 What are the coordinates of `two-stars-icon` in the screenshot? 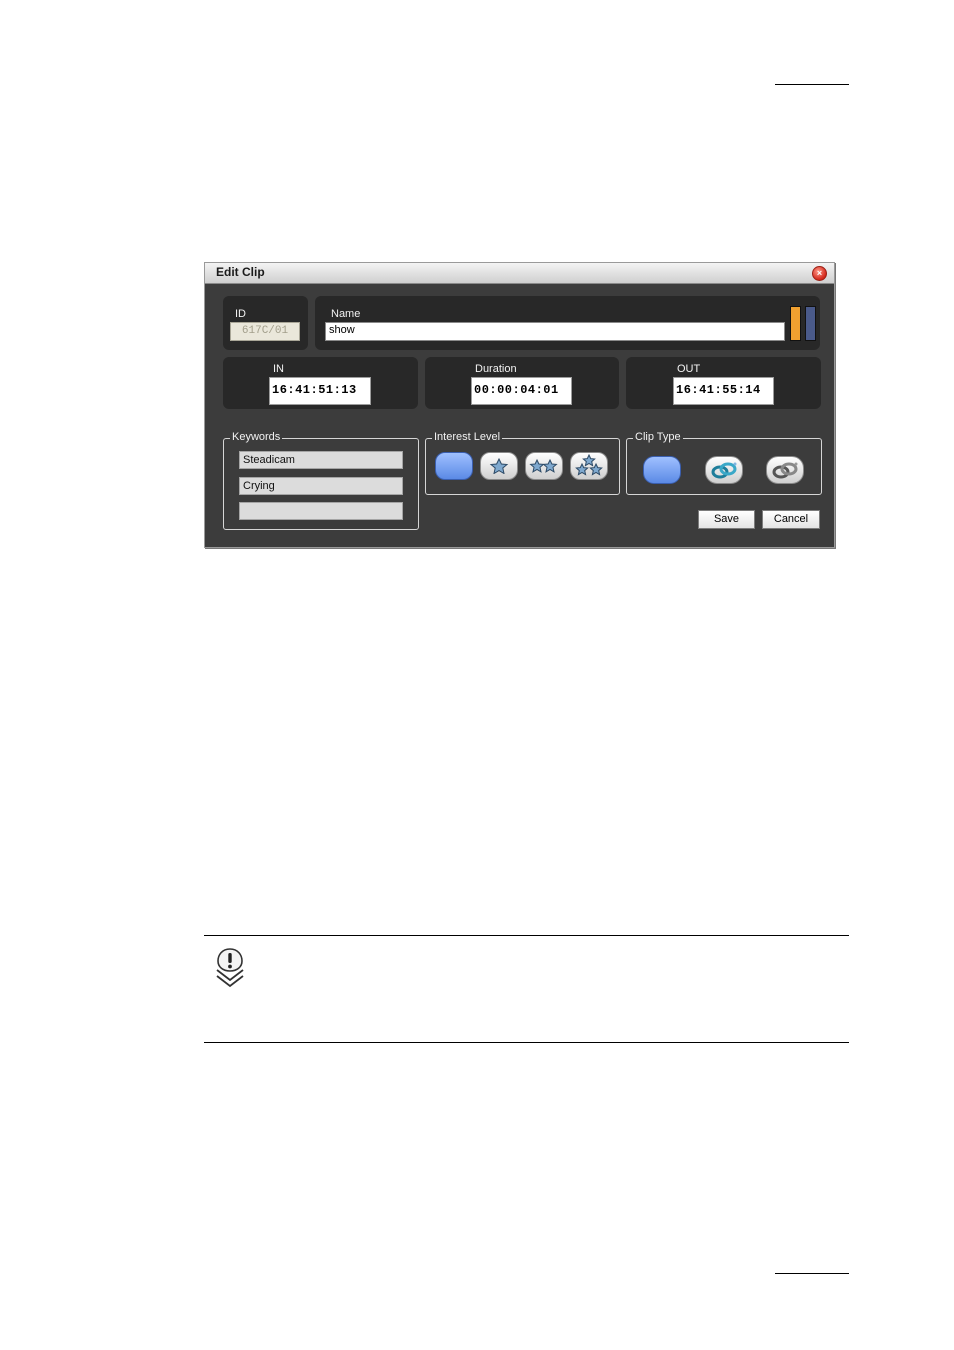 It's located at (543, 465).